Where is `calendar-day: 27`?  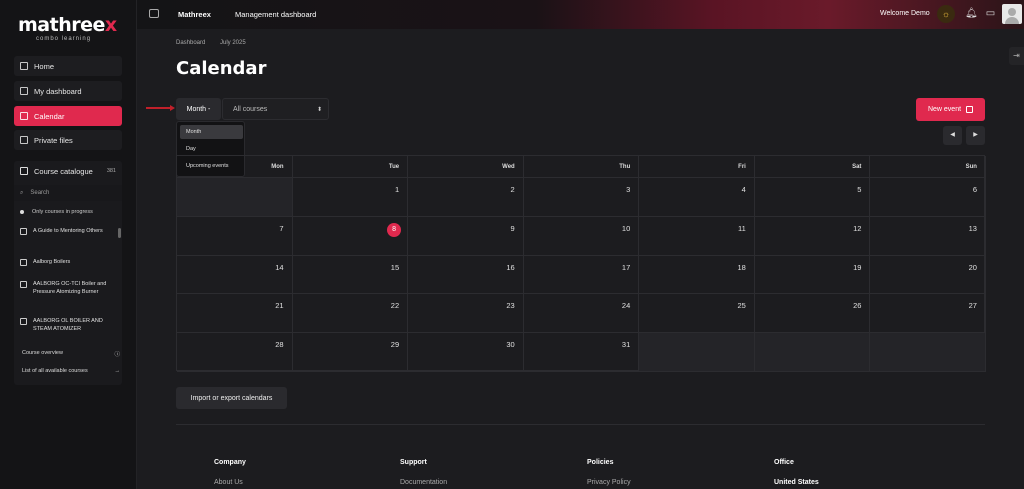 calendar-day: 27 is located at coordinates (928, 314).